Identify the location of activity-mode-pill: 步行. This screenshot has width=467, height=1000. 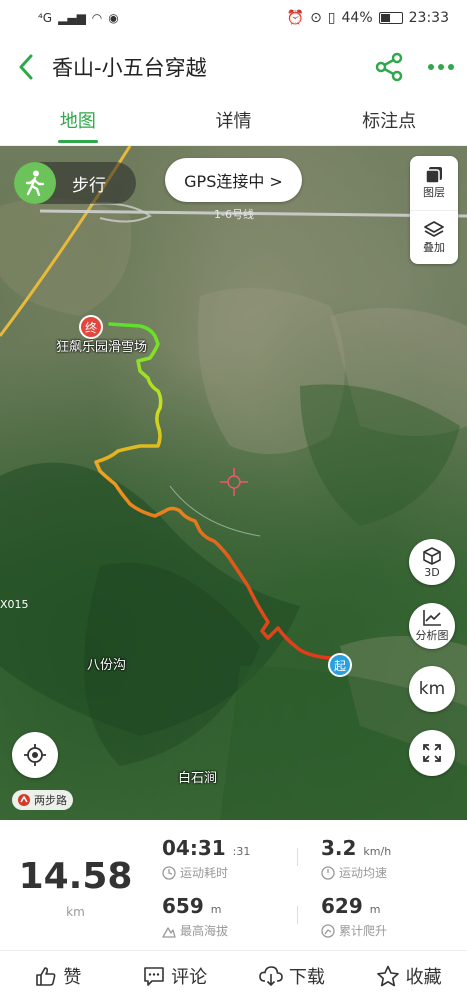
(75, 183).